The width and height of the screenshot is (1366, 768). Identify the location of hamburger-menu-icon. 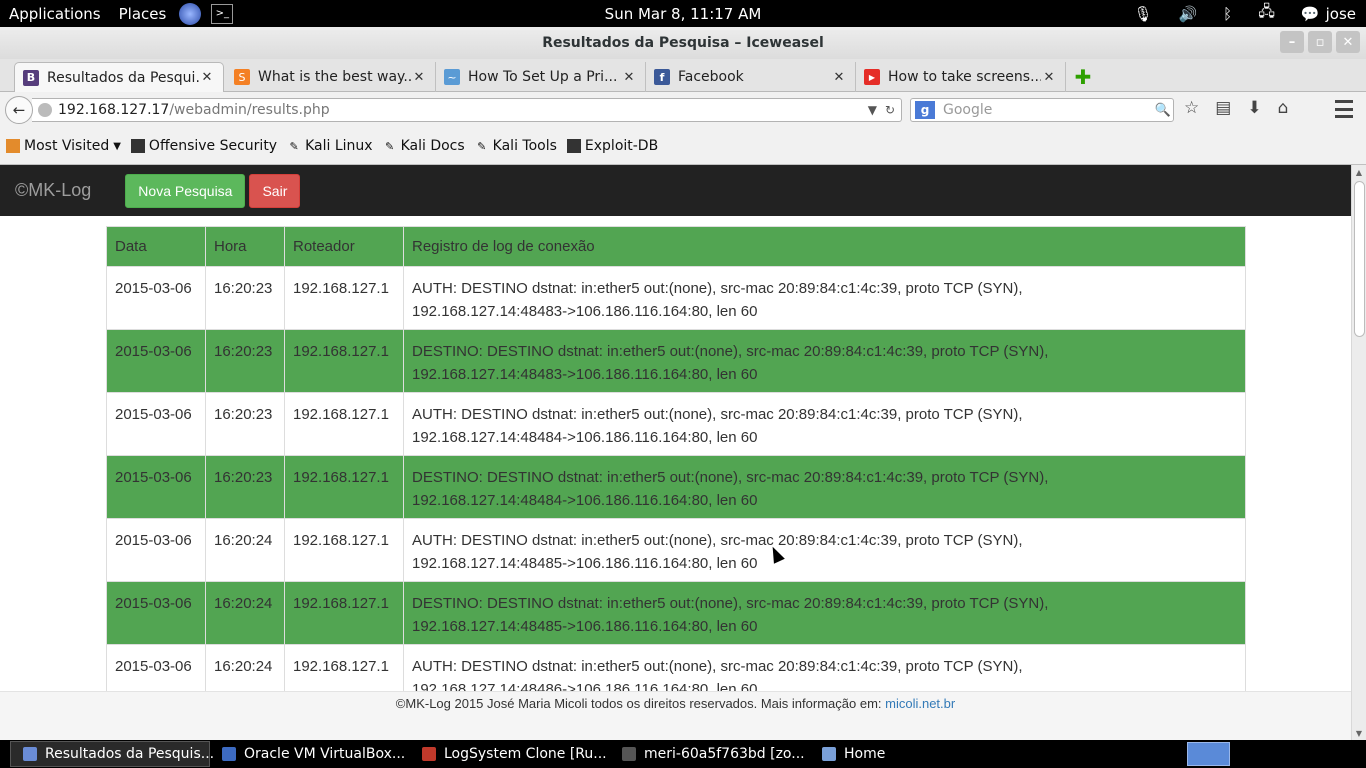
(1344, 109).